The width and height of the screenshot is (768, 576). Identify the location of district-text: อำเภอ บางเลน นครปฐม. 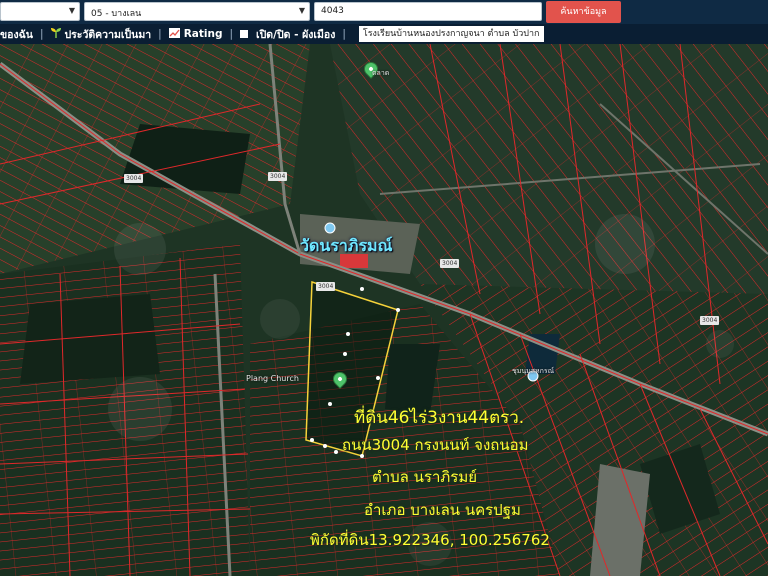
(442, 510).